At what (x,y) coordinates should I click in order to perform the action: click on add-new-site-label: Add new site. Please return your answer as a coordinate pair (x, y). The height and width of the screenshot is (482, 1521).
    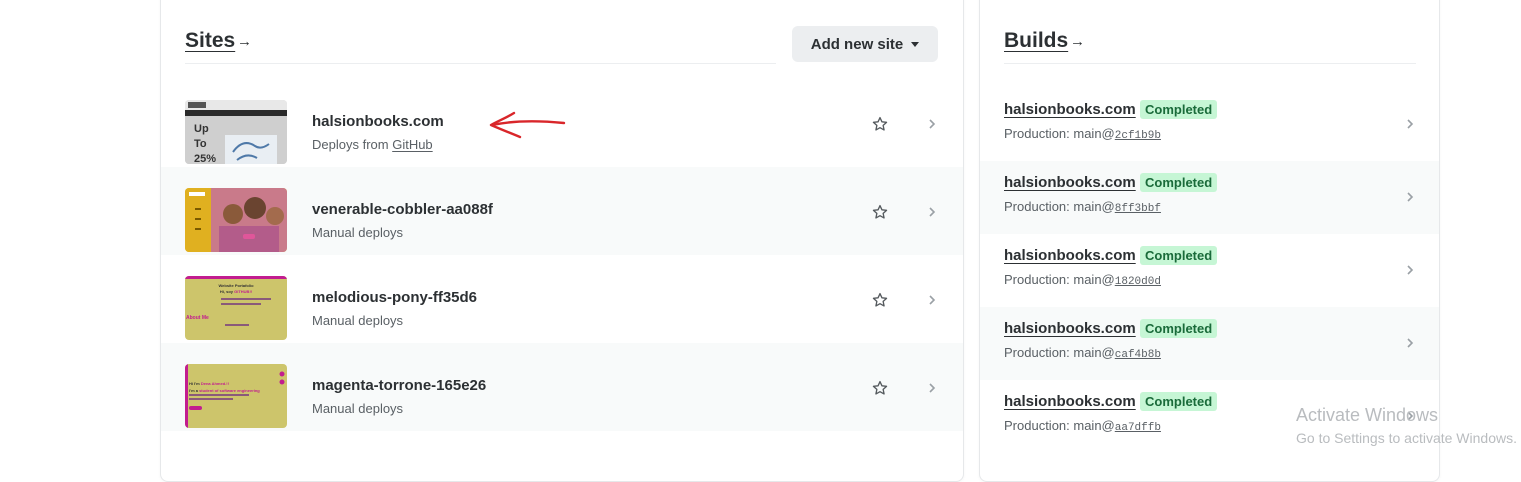
    Looking at the image, I should click on (857, 44).